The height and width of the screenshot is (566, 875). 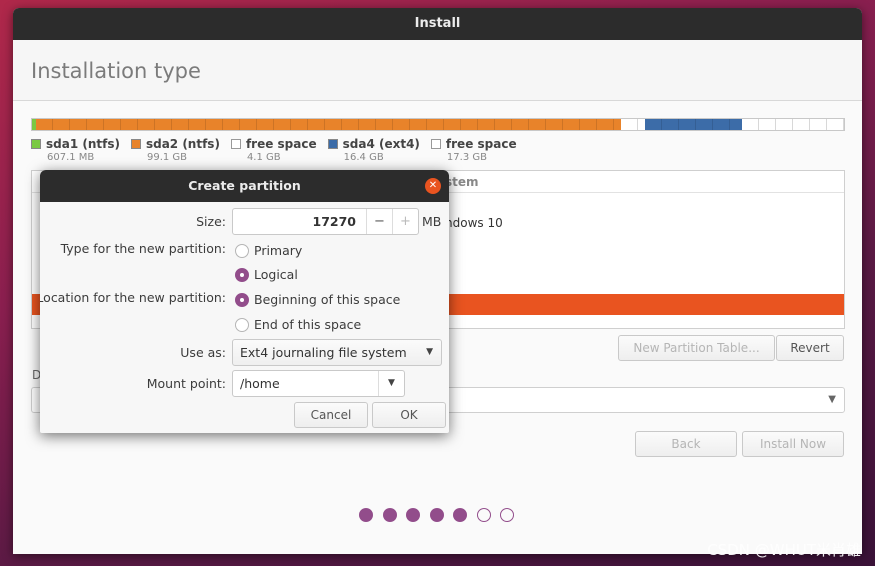 I want to click on location-label: Location for the new partition:, so click(x=133, y=297).